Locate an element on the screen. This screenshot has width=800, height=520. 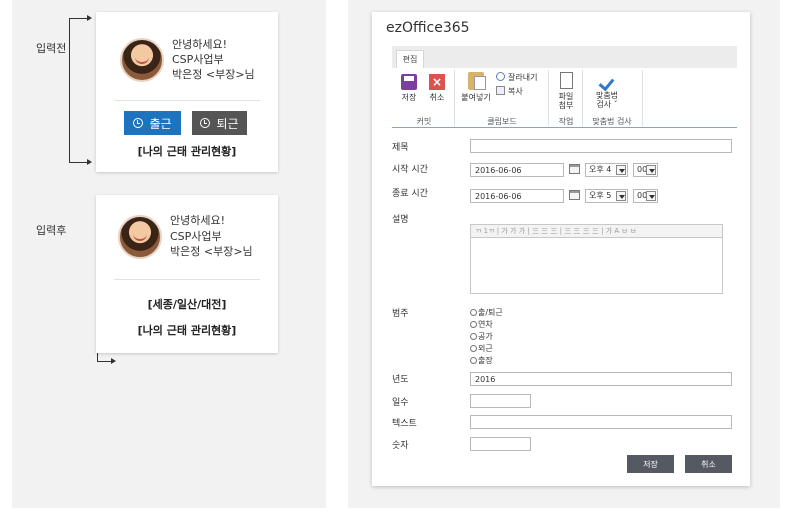
ribbon-copy-label: 복사 is located at coordinates (515, 91).